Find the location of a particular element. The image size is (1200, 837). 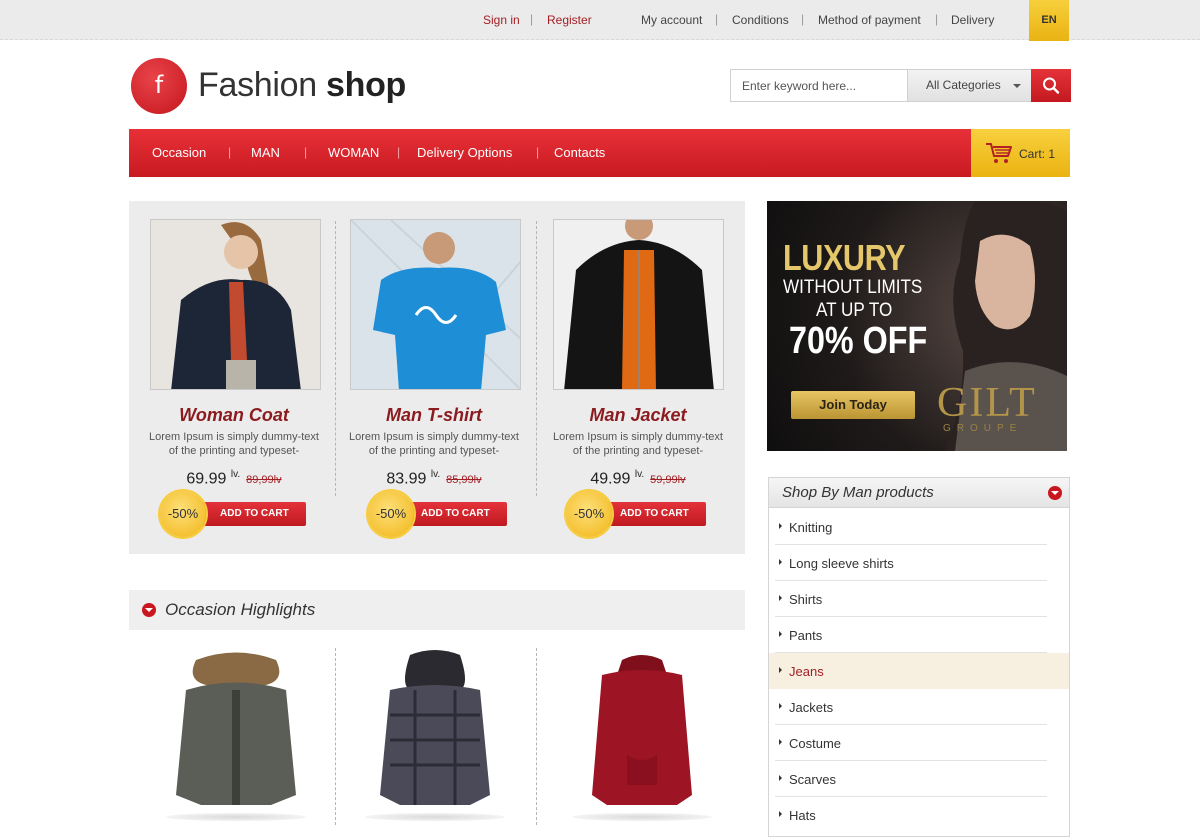

cart-button: Cart: 1 is located at coordinates (1020, 153).